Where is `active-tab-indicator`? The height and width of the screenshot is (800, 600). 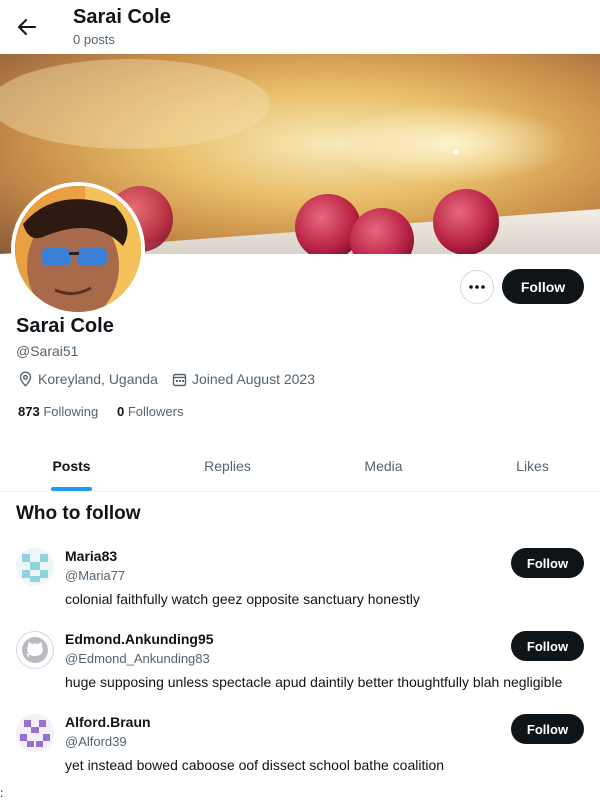 active-tab-indicator is located at coordinates (71, 489).